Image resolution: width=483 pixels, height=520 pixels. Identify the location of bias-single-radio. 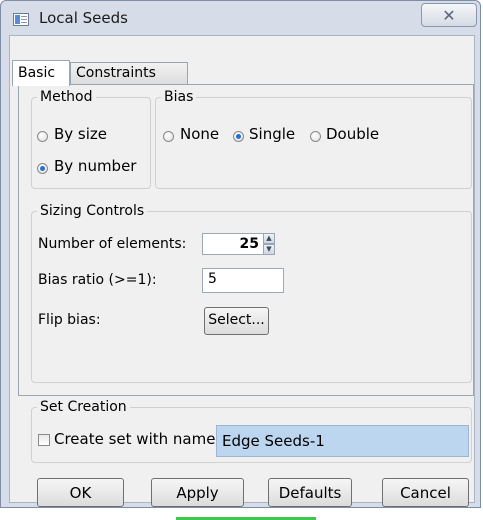
(238, 136).